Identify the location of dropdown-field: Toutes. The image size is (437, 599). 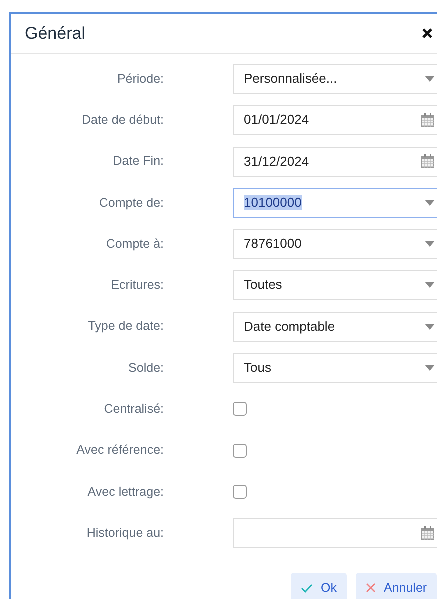
(335, 285).